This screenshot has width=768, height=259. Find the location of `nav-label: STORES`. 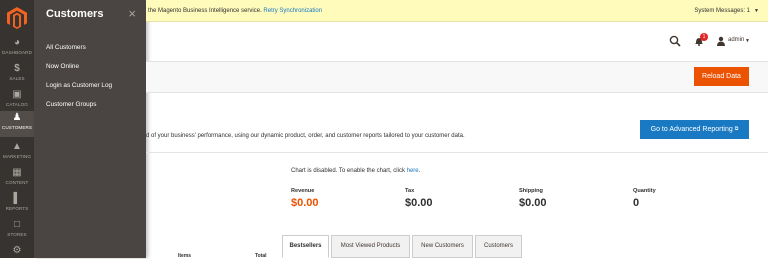

nav-label: STORES is located at coordinates (17, 234).